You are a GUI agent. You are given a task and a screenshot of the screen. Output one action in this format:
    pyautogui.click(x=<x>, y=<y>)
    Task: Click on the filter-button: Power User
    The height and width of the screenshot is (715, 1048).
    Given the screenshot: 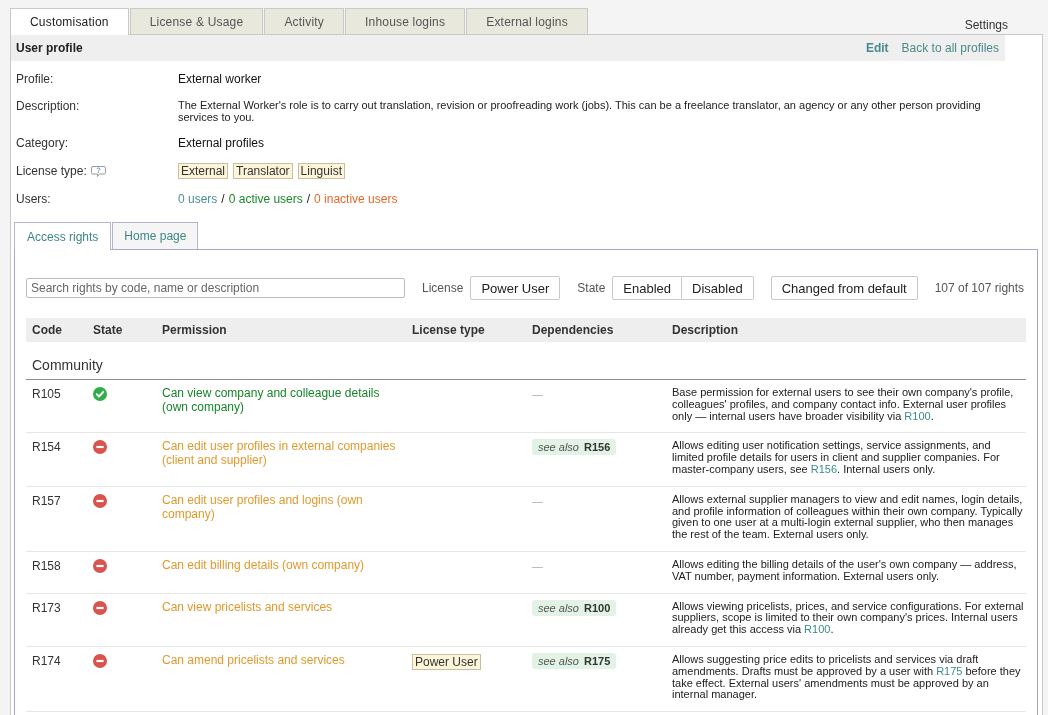 What is the action you would take?
    pyautogui.click(x=515, y=288)
    